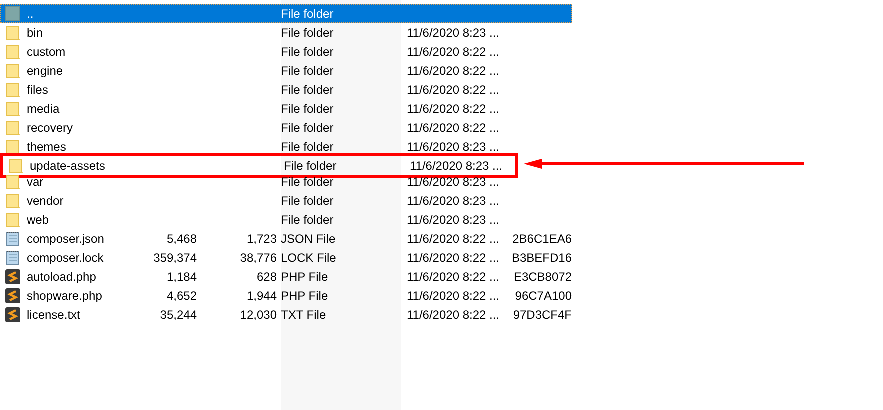  What do you see at coordinates (13, 14) in the screenshot?
I see `folder-up-icon` at bounding box center [13, 14].